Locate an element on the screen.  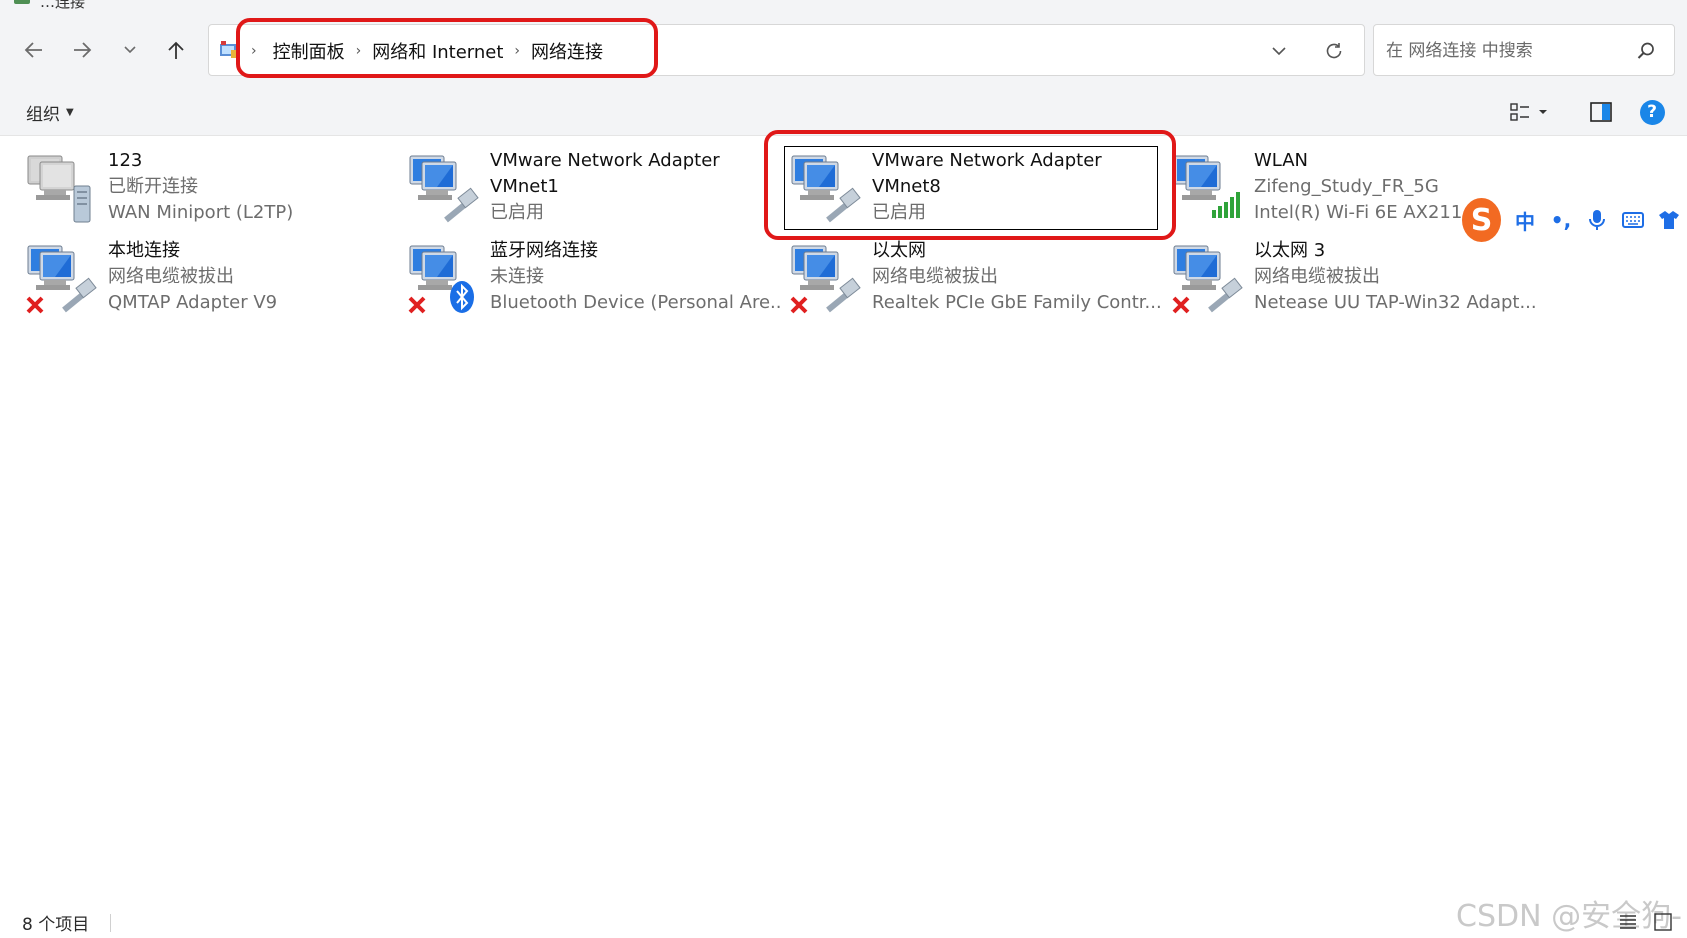
arrow-left-icon is located at coordinates (33, 50).